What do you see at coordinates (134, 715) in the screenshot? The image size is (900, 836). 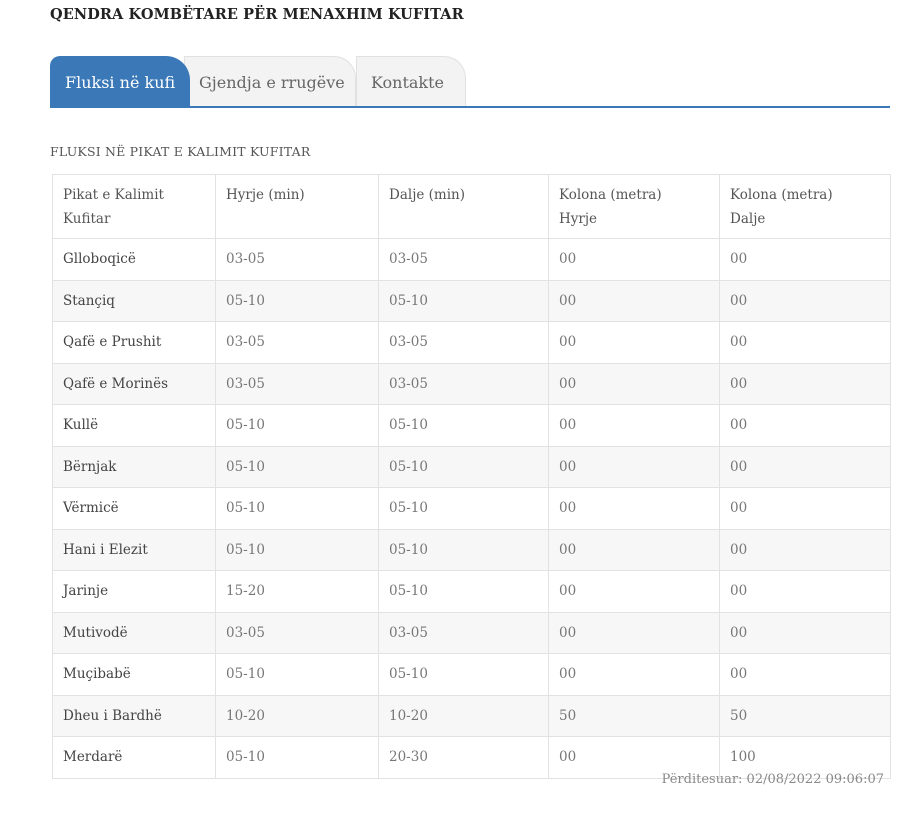 I see `crossing-point-cell: Dheu i Bardhë` at bounding box center [134, 715].